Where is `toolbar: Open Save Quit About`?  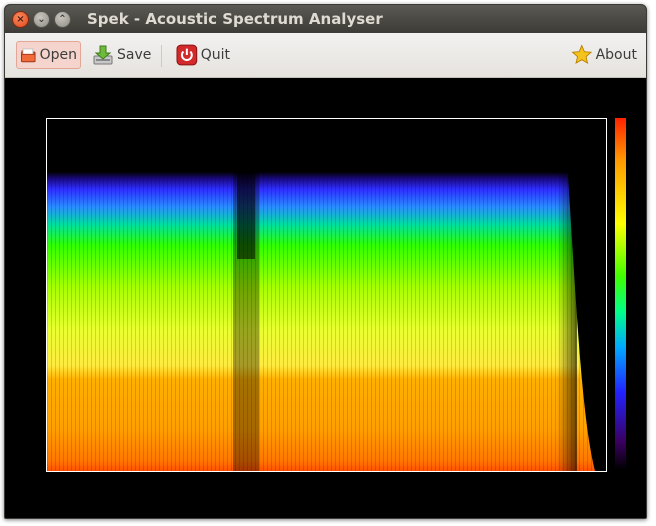
toolbar: Open Save Quit About is located at coordinates (325, 55).